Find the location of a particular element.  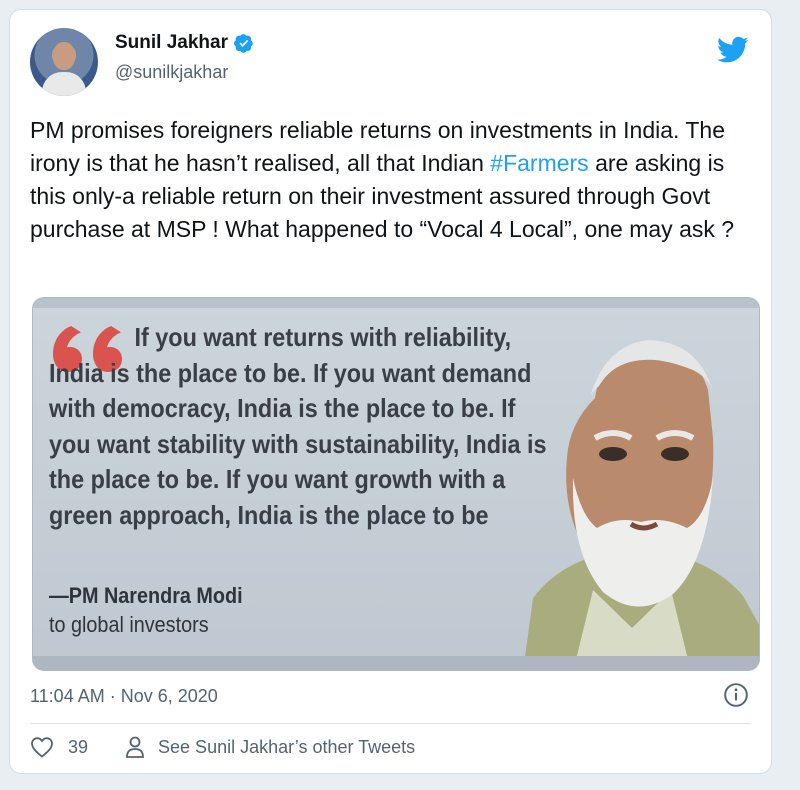

verified-badge-icon is located at coordinates (243, 43).